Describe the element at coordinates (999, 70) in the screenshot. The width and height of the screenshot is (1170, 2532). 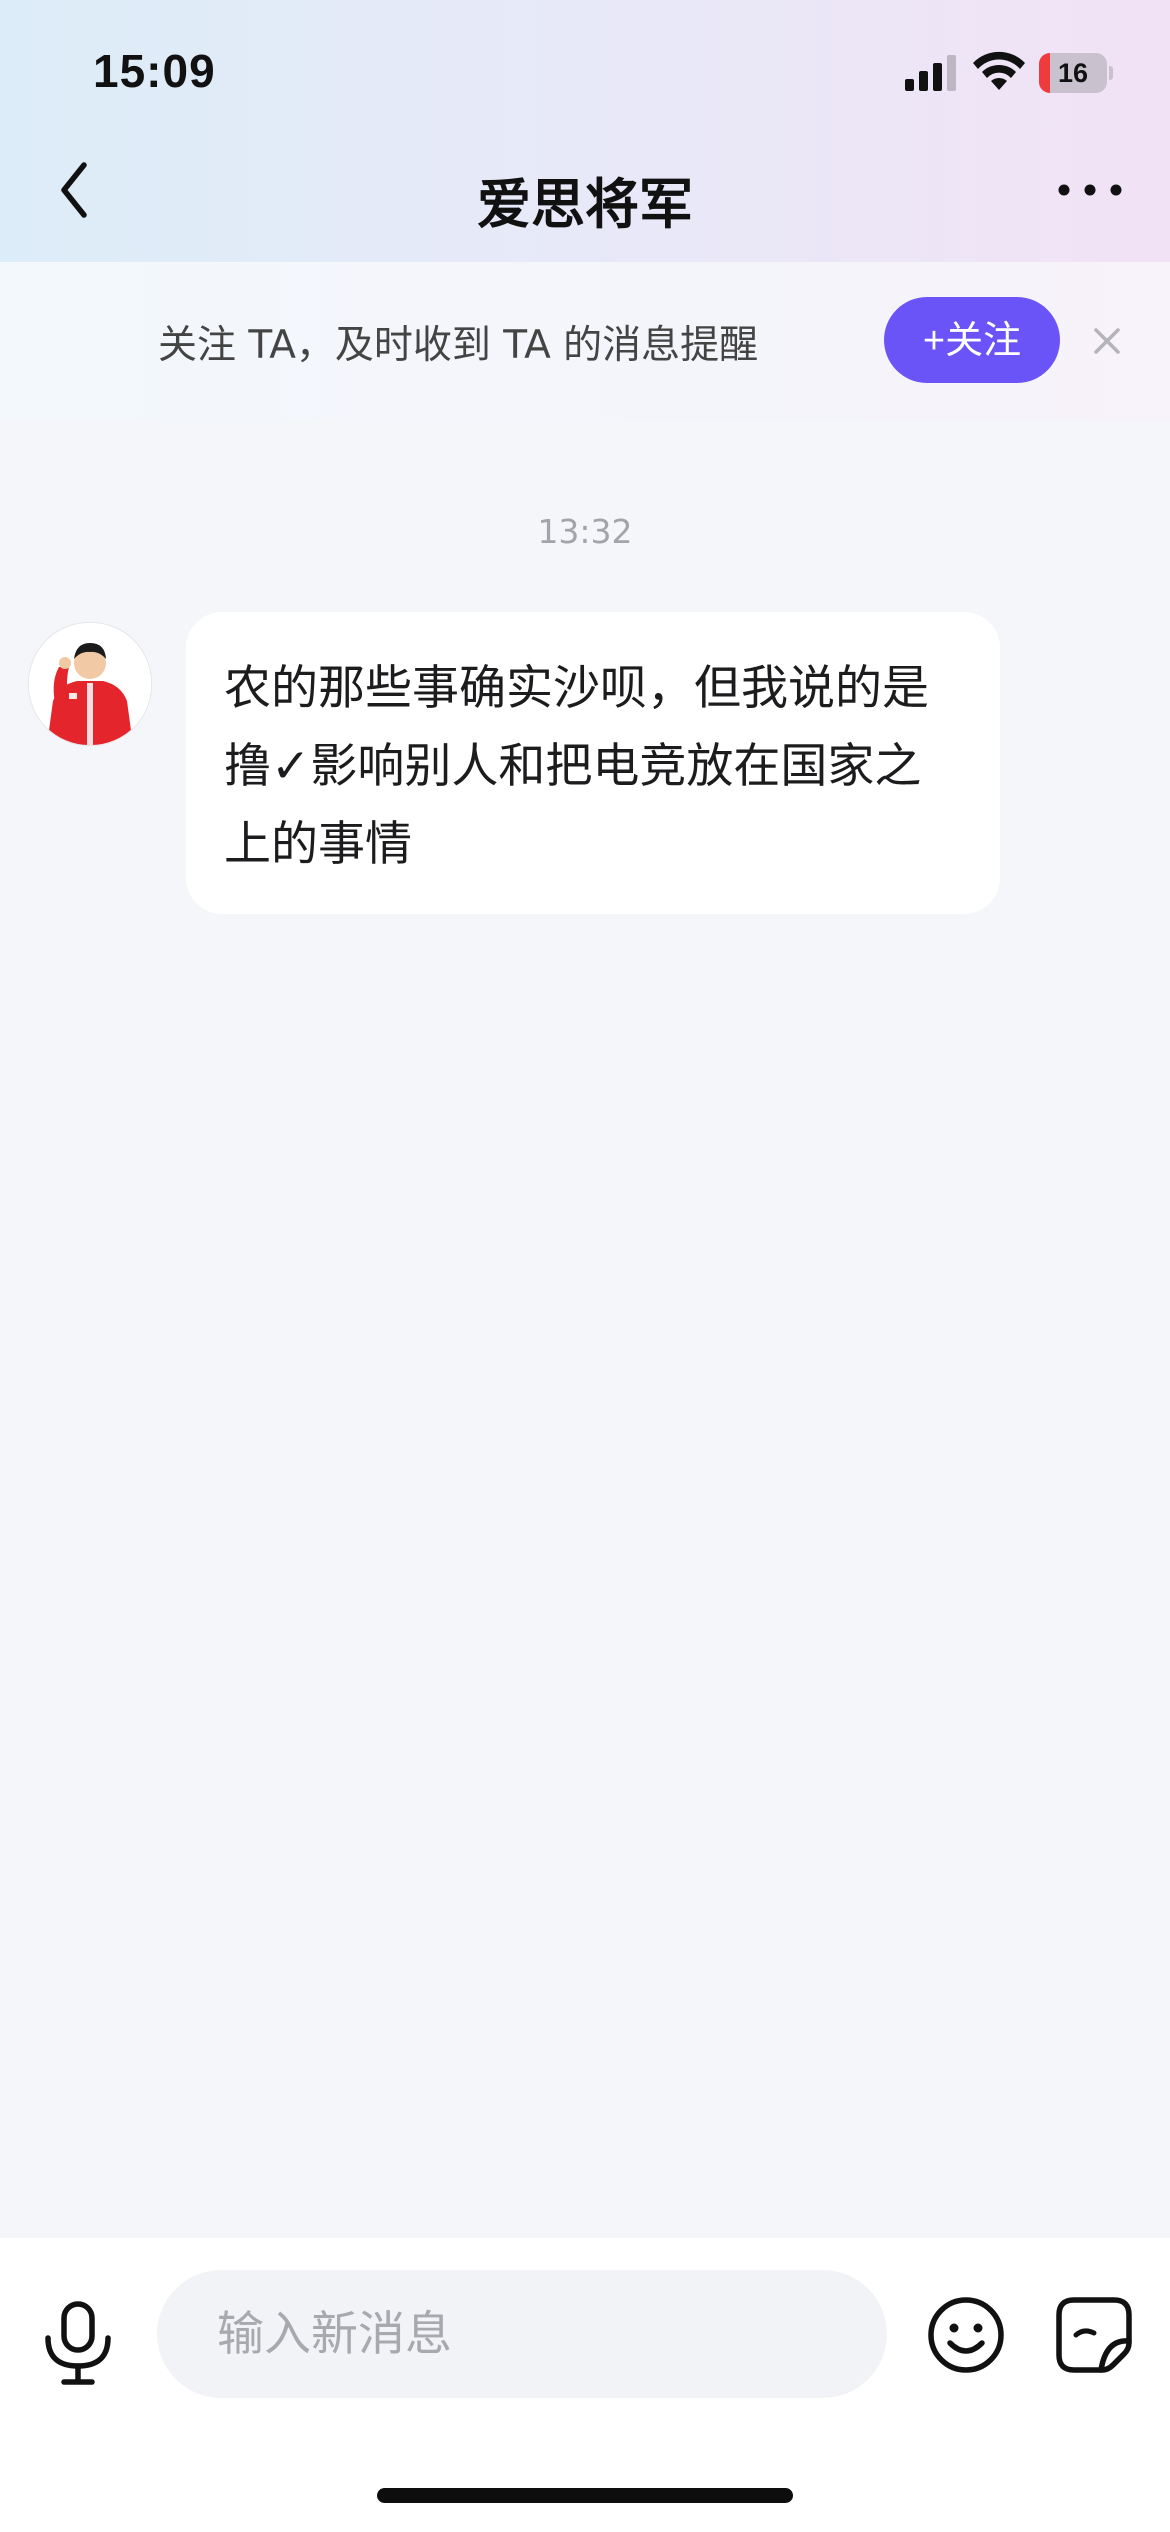
I see `wifi-icon` at that location.